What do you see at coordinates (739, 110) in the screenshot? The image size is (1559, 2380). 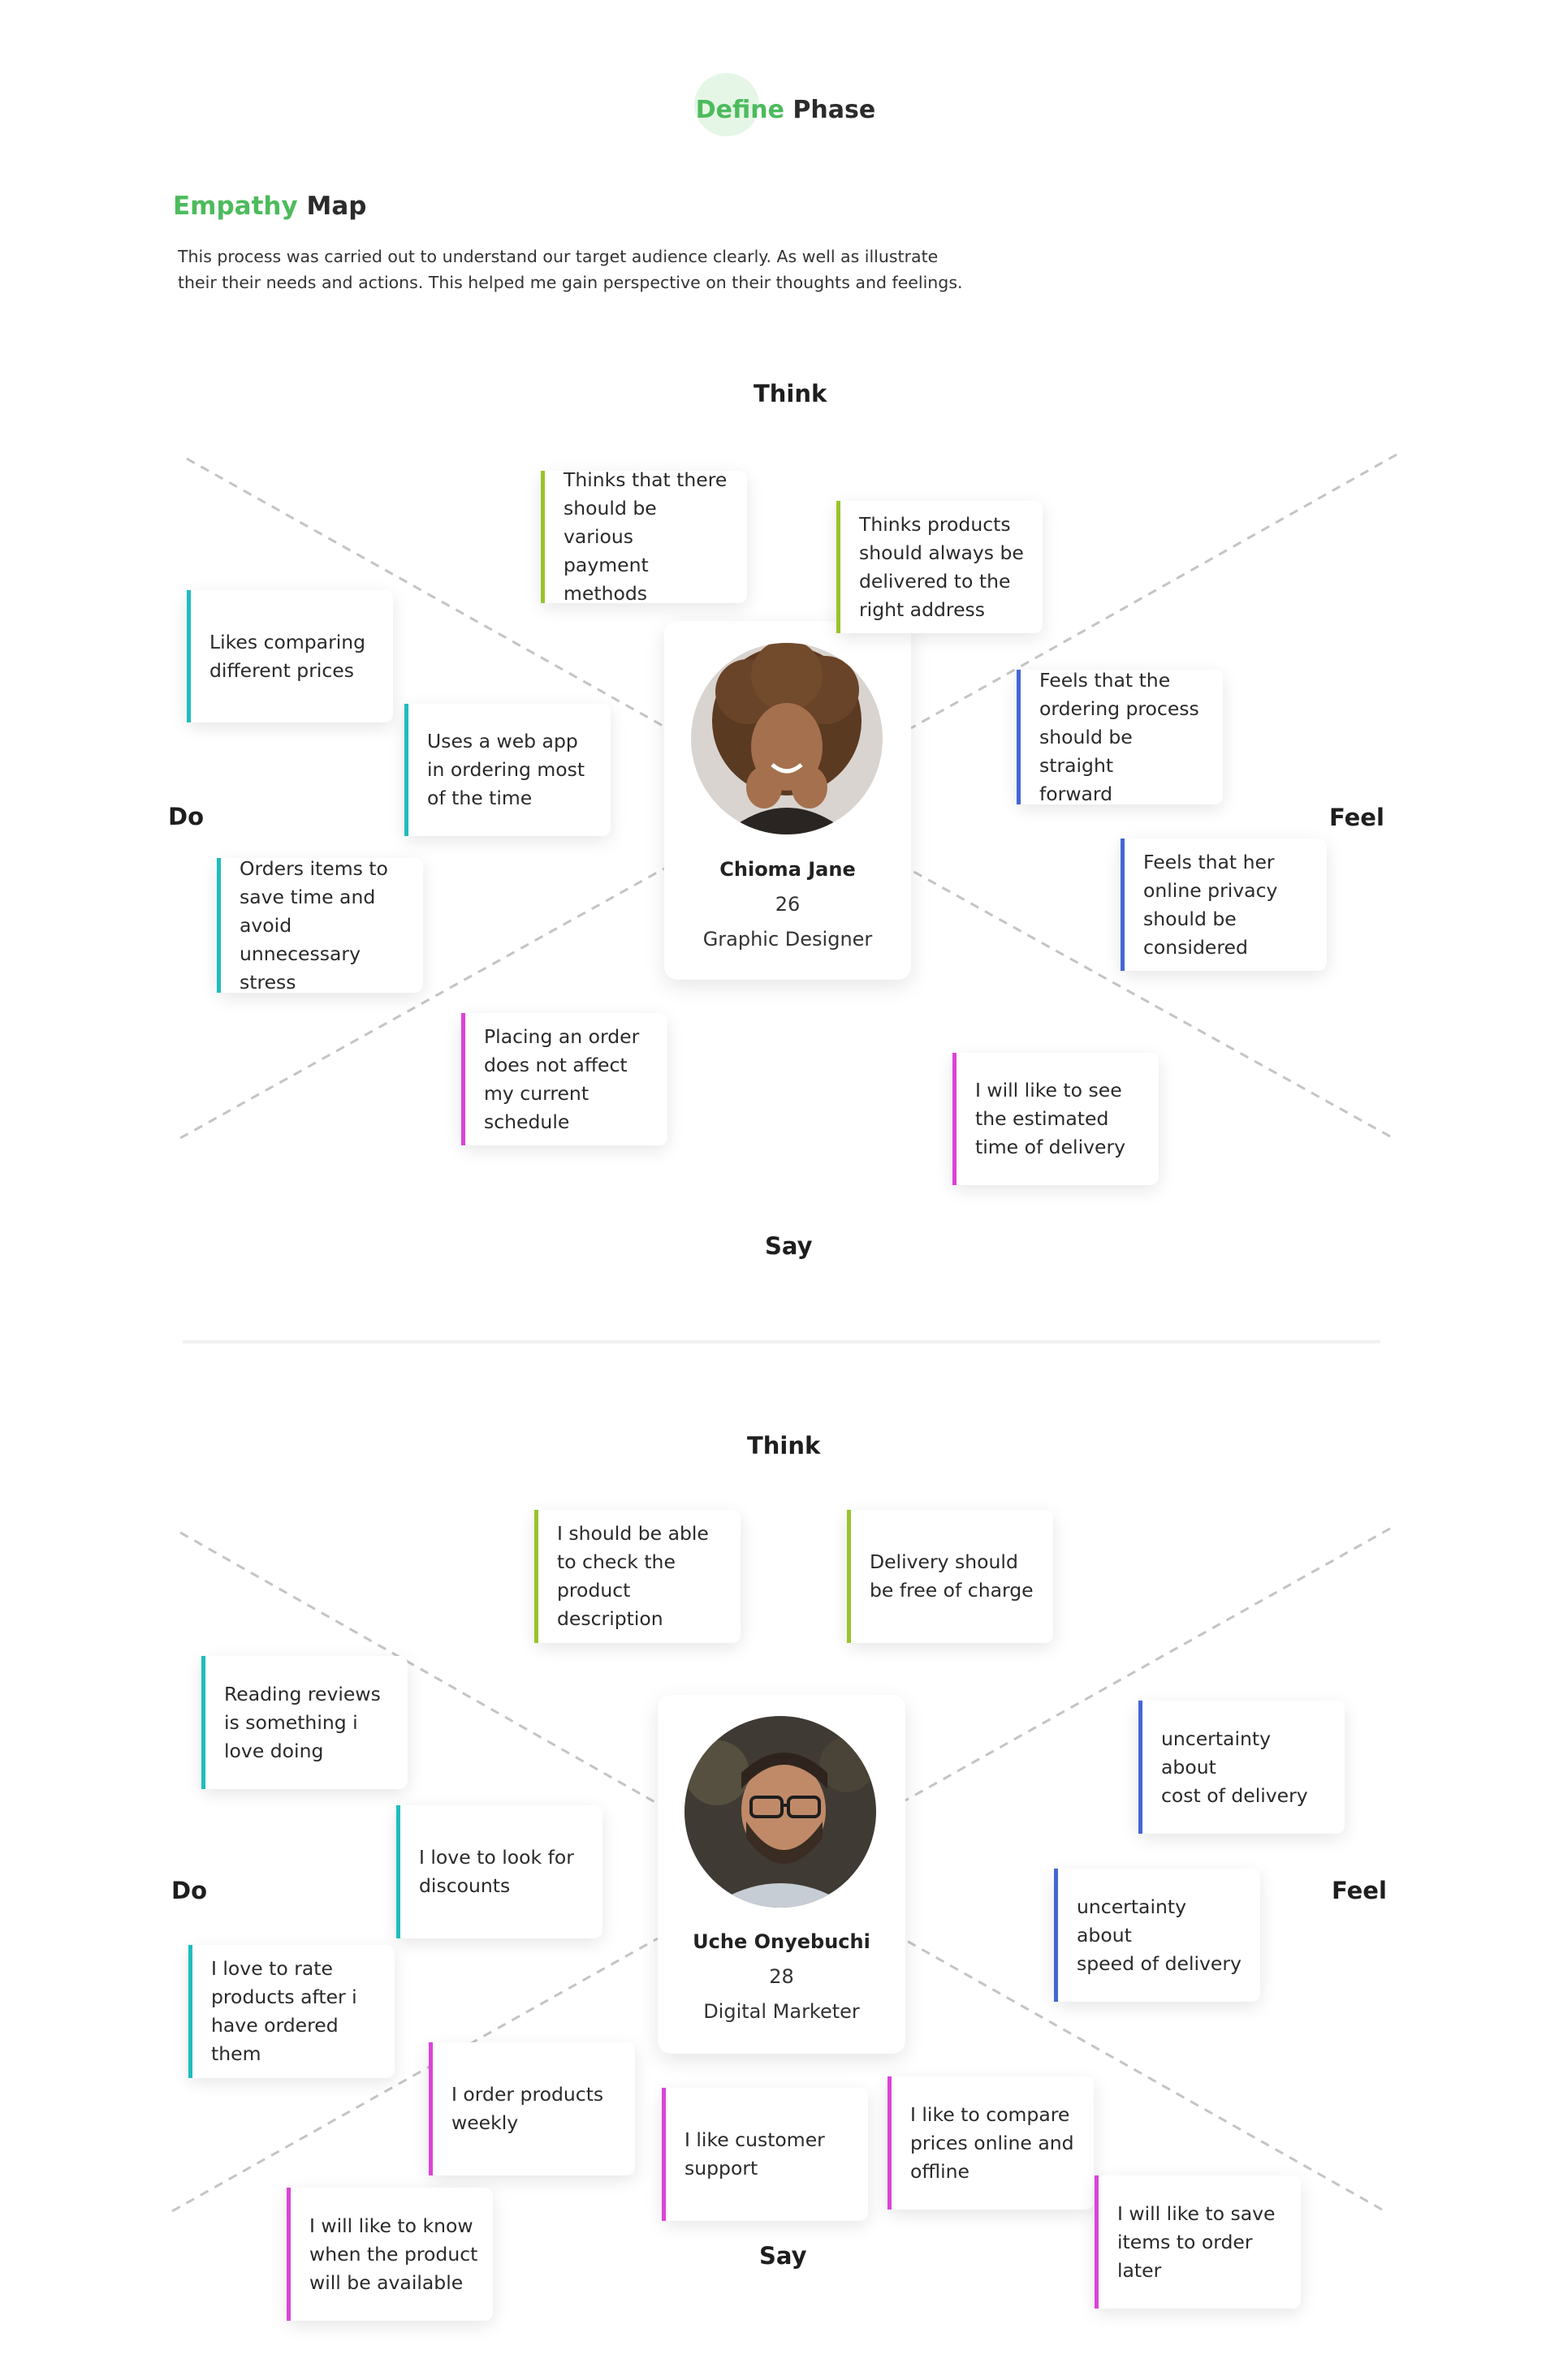 I see `phase-title-accent: Define` at bounding box center [739, 110].